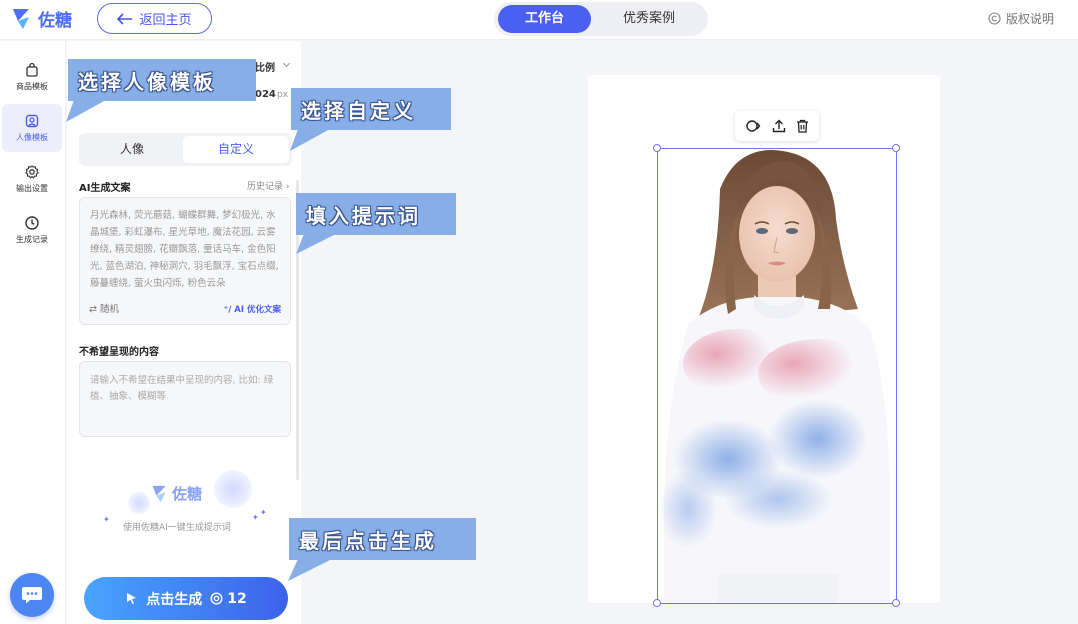 The image size is (1078, 624). What do you see at coordinates (283, 95) in the screenshot?
I see `size-unit: px` at bounding box center [283, 95].